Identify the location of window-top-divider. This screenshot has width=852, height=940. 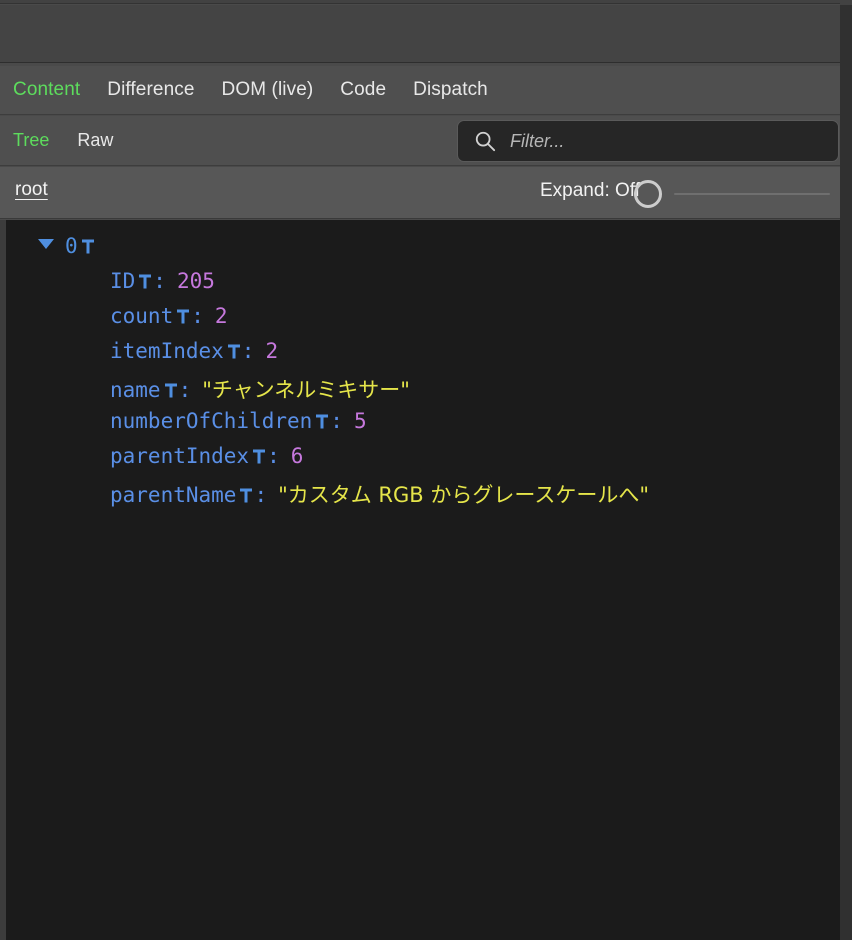
(426, 2).